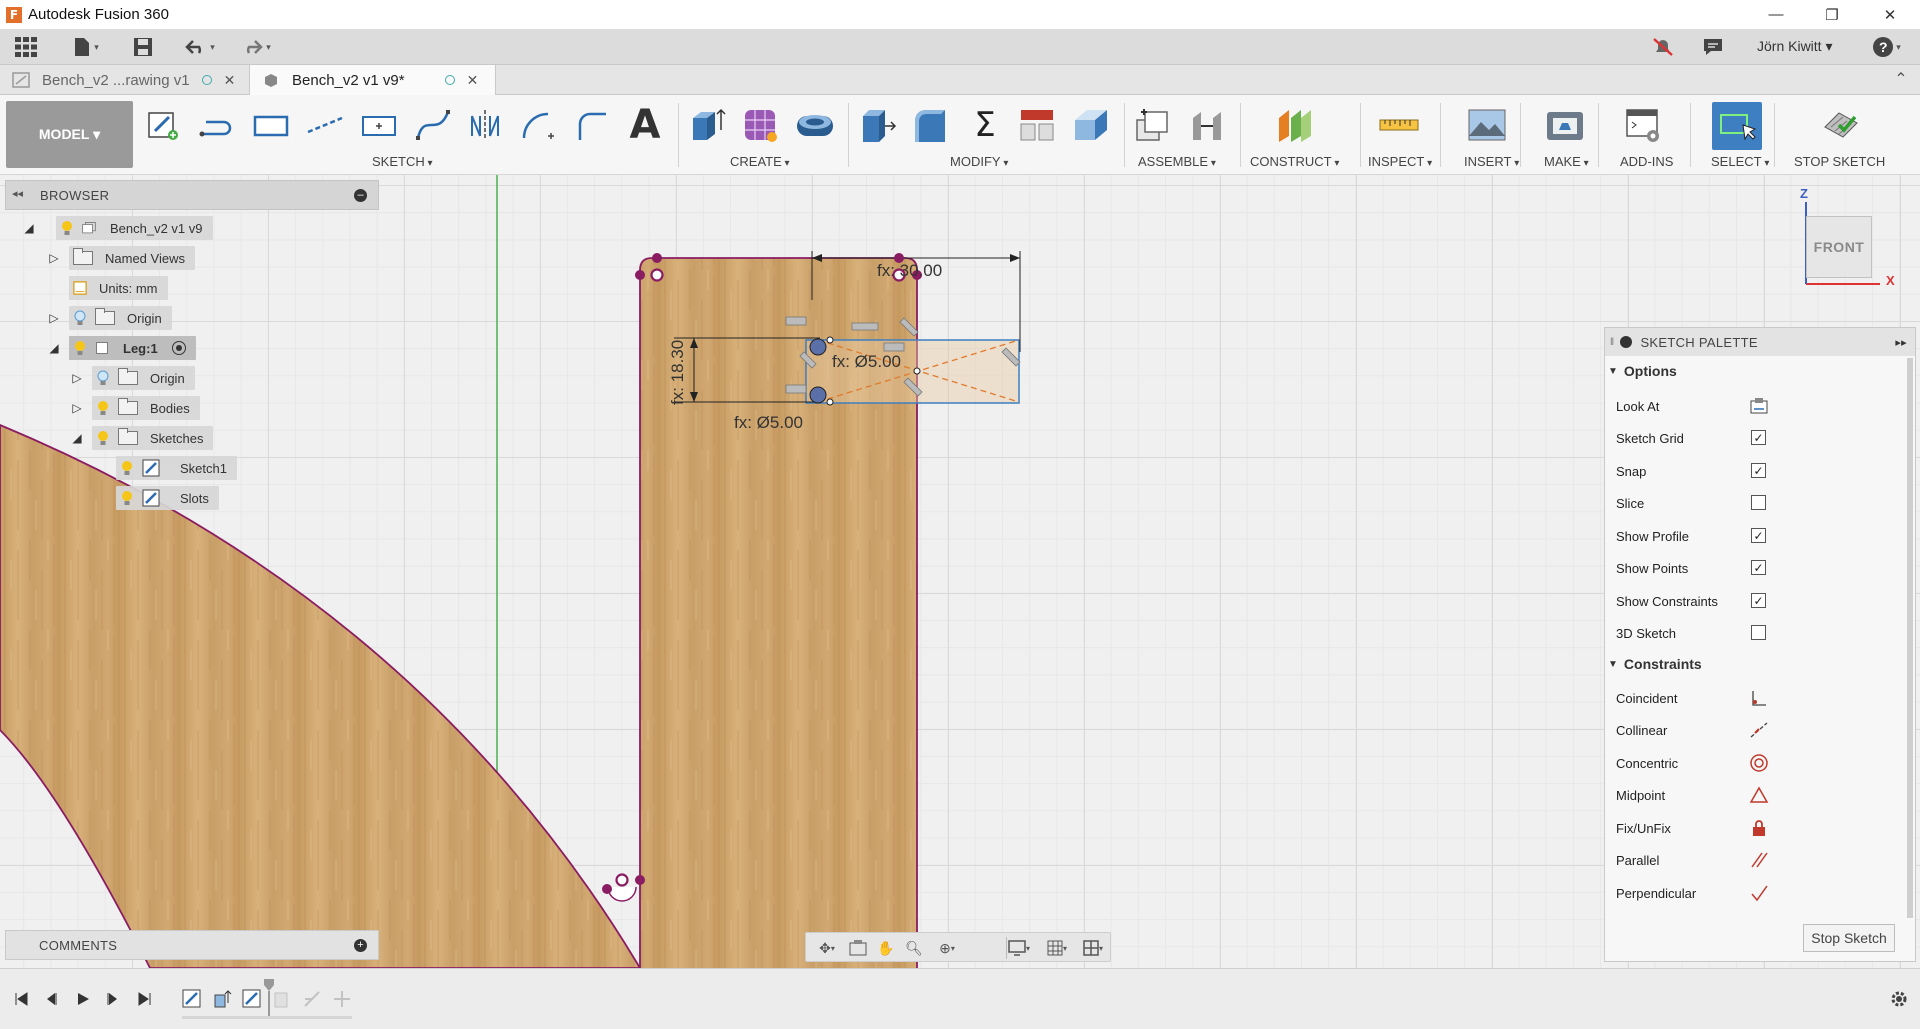  What do you see at coordinates (26, 47) in the screenshot?
I see `data-panel-grid-icon` at bounding box center [26, 47].